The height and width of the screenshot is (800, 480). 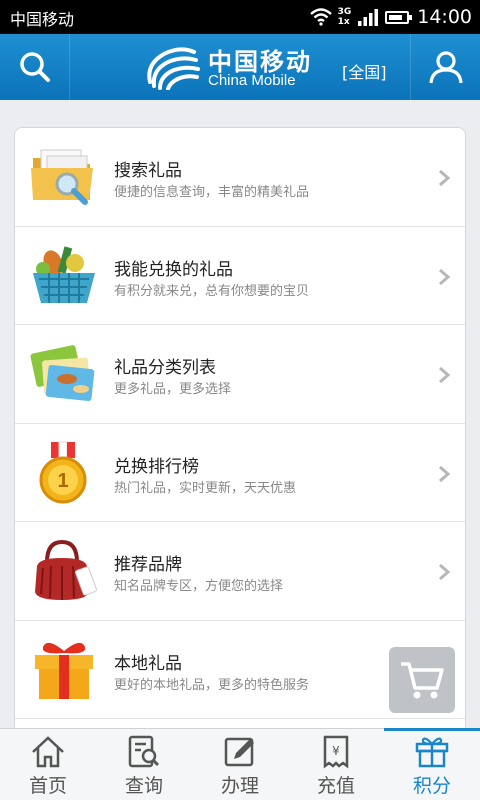 I want to click on menu-item-subtitle: 有积分就来兑，总有你想要的宝贝, so click(x=212, y=291).